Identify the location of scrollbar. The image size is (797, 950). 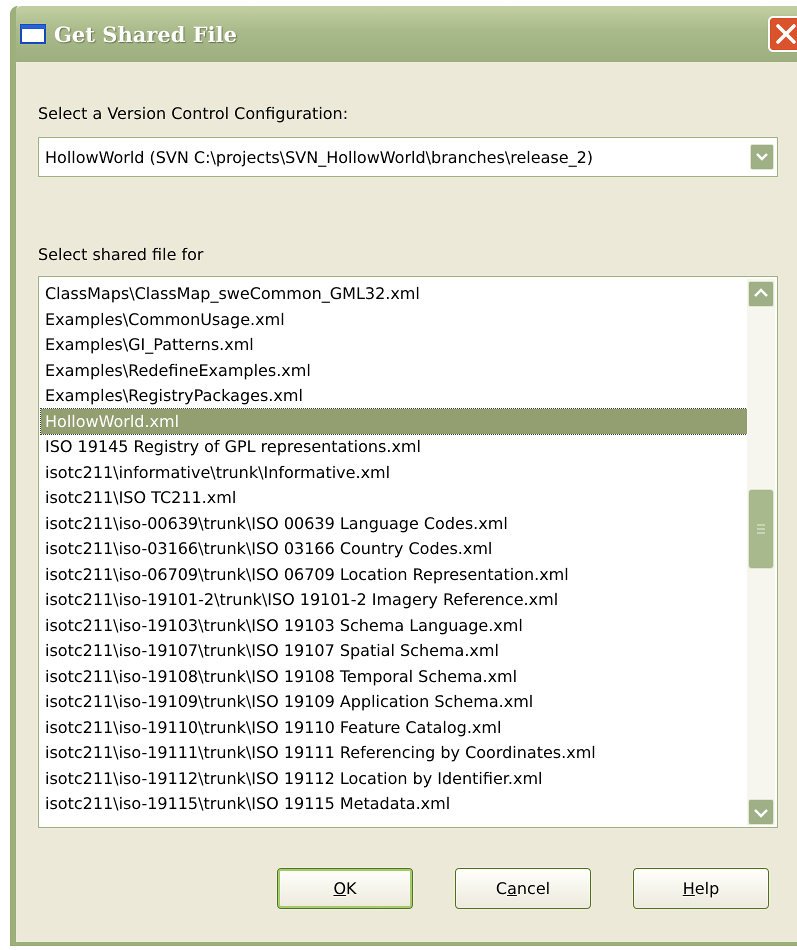
(761, 552).